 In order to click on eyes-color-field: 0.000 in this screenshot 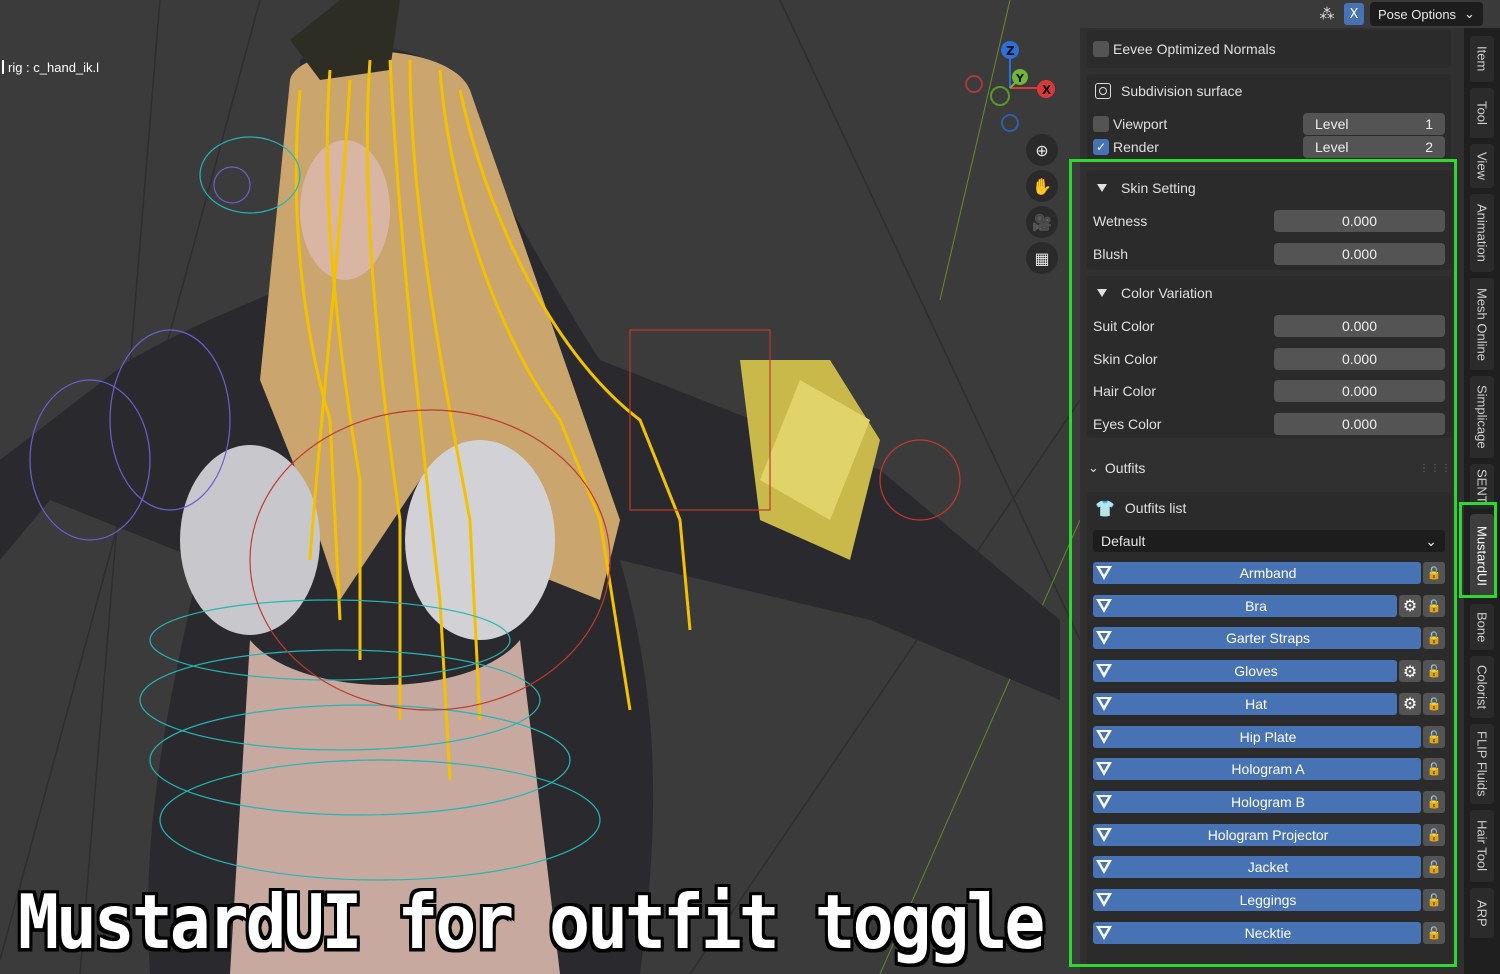, I will do `click(1359, 424)`.